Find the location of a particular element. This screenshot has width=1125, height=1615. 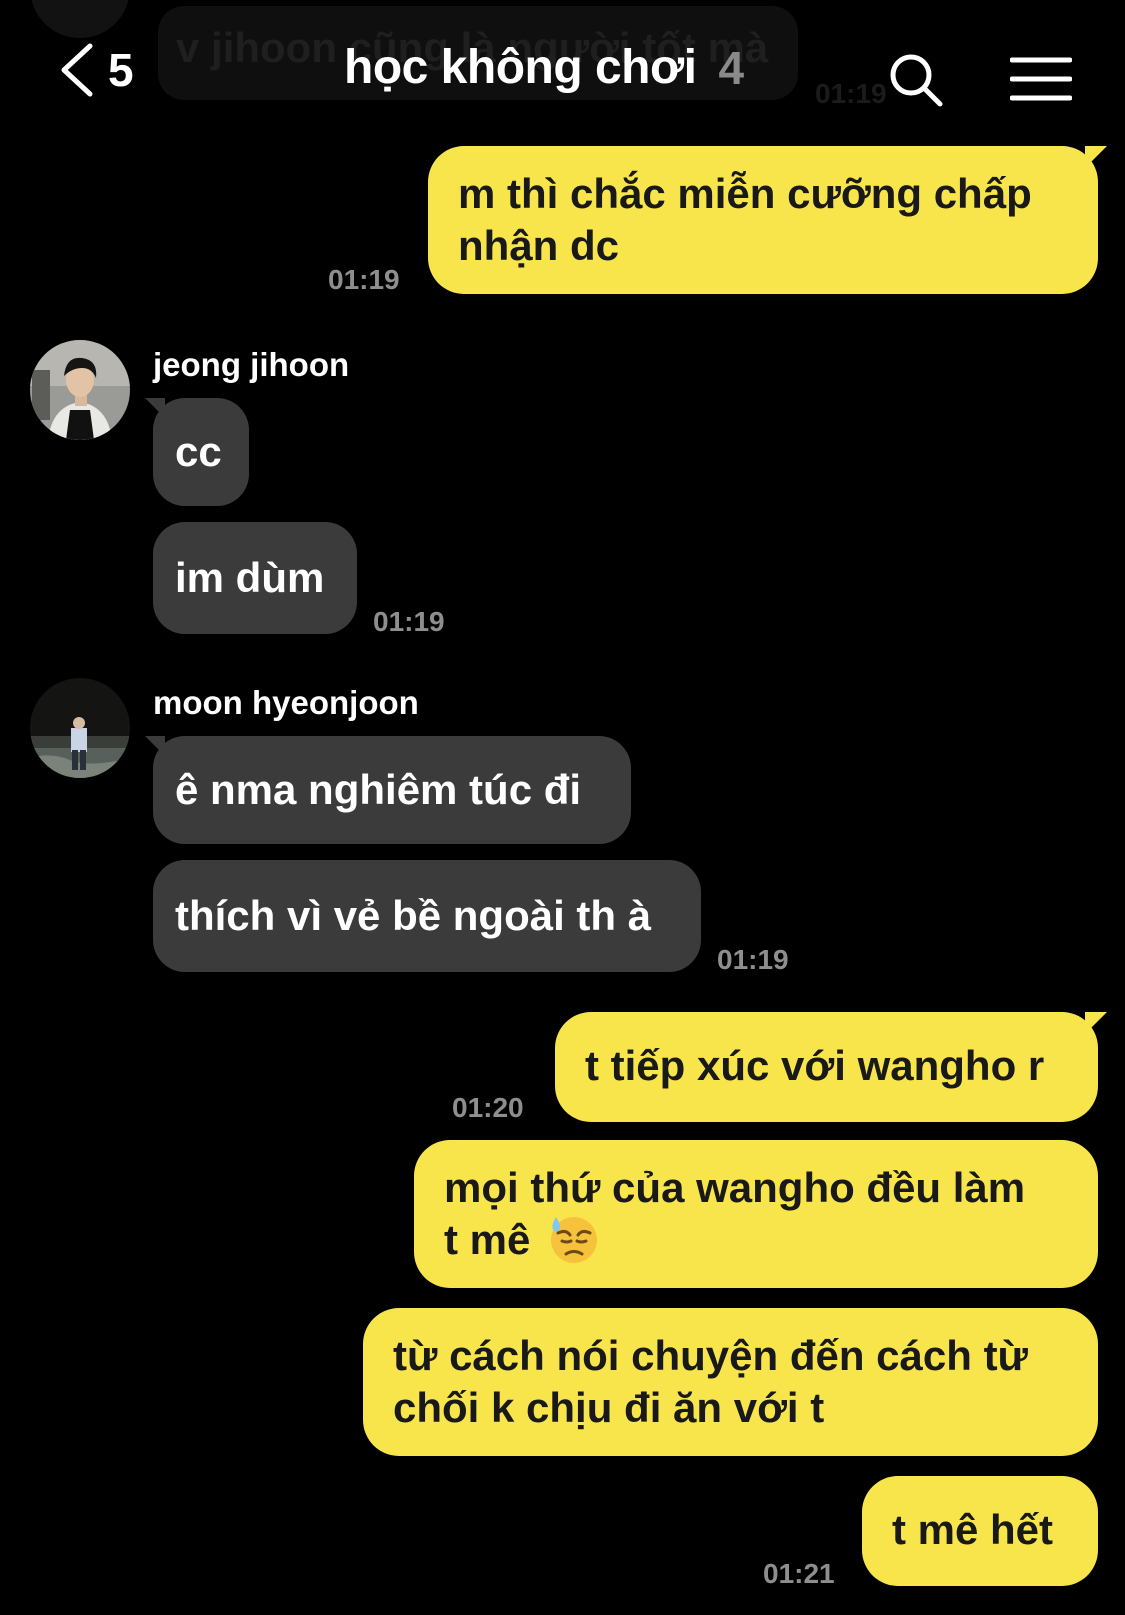

menu-icon is located at coordinates (1041, 79).